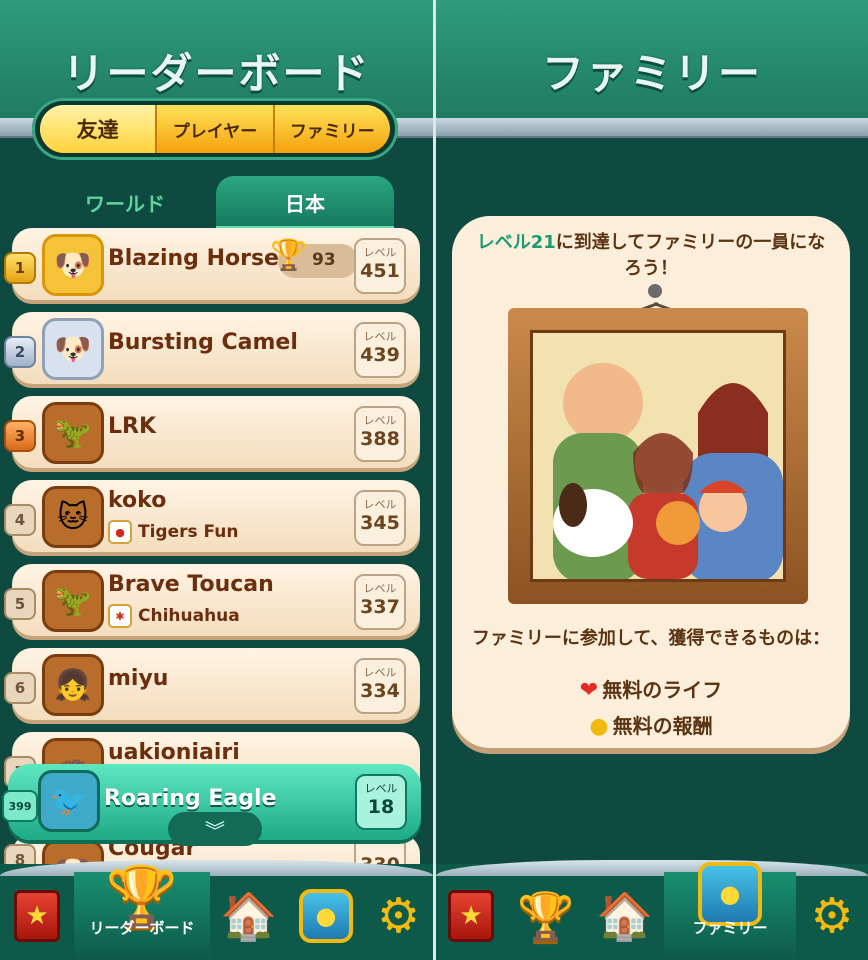  I want to click on leaderboard-segment-control: 友達 プレイヤー ファミリー, so click(215, 129).